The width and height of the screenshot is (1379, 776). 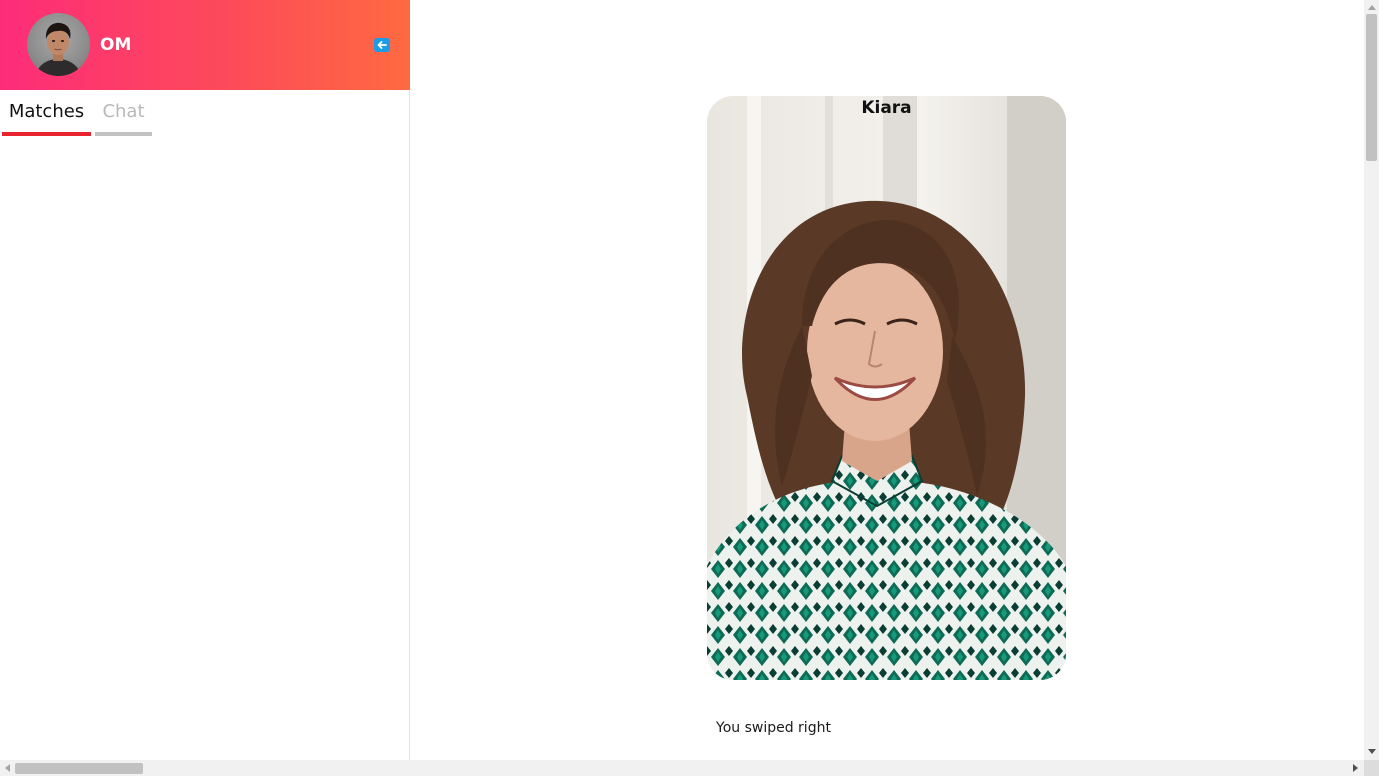 I want to click on card-name: Kiara, so click(x=886, y=108).